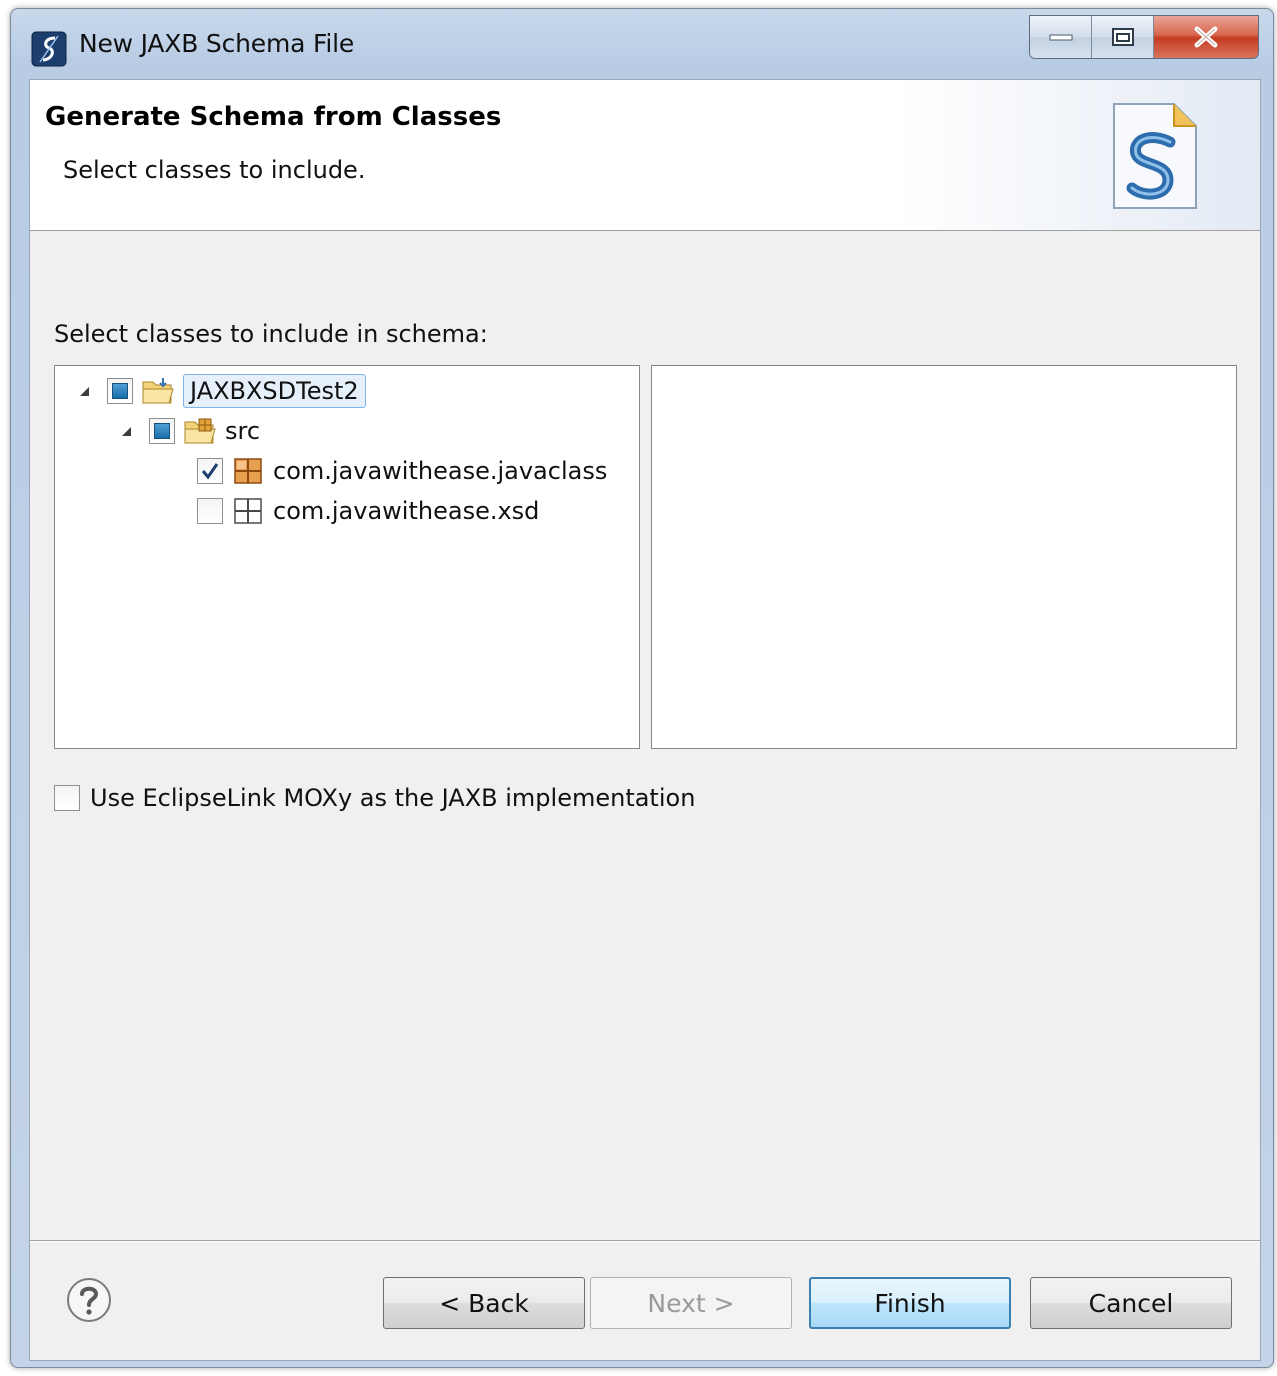  What do you see at coordinates (89, 1300) in the screenshot?
I see `help-icon` at bounding box center [89, 1300].